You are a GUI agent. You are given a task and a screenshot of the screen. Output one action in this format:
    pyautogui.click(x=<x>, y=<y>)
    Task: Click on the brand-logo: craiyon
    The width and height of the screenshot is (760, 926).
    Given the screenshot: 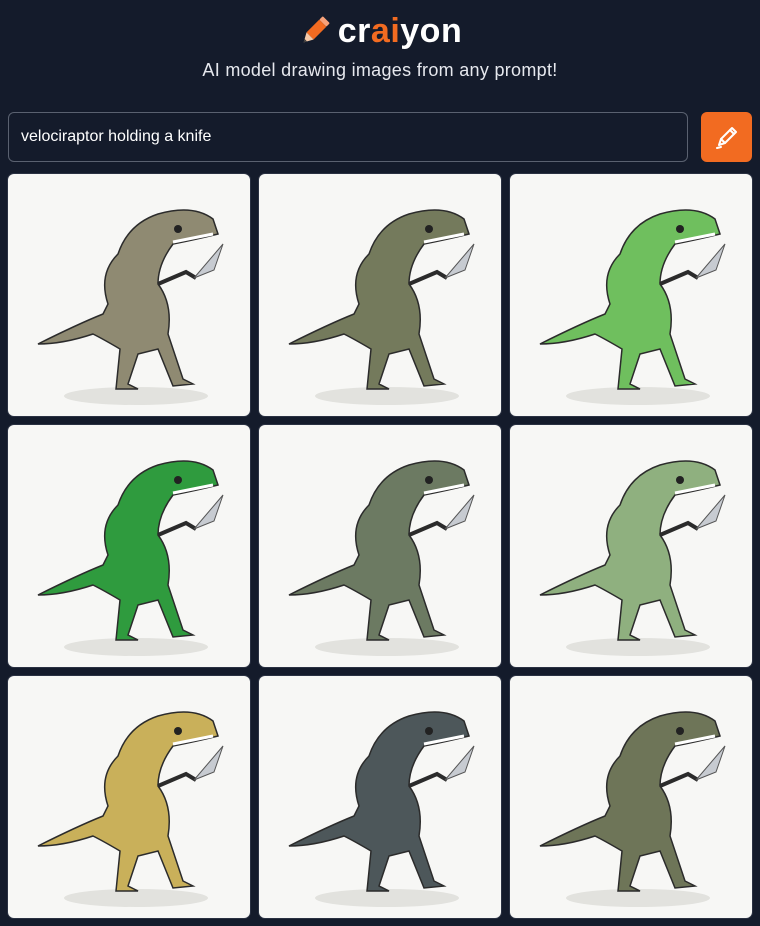 What is the action you would take?
    pyautogui.click(x=380, y=31)
    